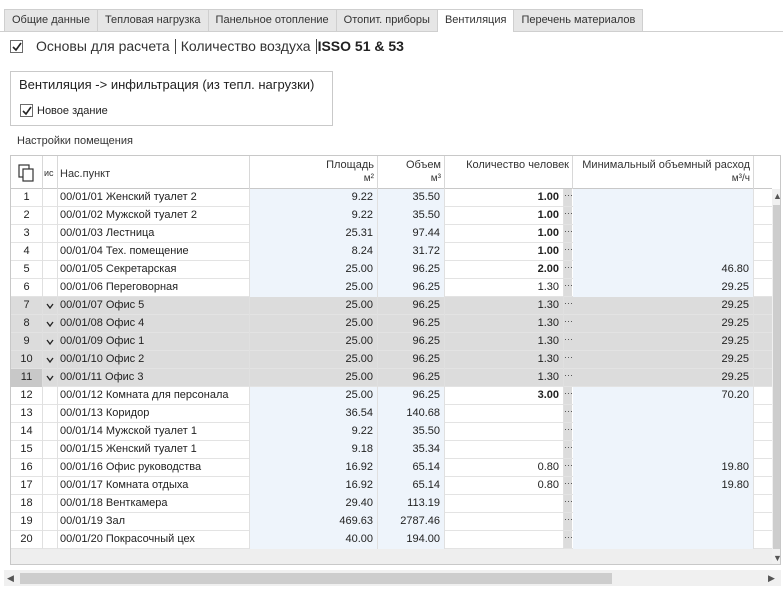 The width and height of the screenshot is (783, 591). Describe the element at coordinates (504, 270) in the screenshot. I see `people-cell: 2.00` at that location.